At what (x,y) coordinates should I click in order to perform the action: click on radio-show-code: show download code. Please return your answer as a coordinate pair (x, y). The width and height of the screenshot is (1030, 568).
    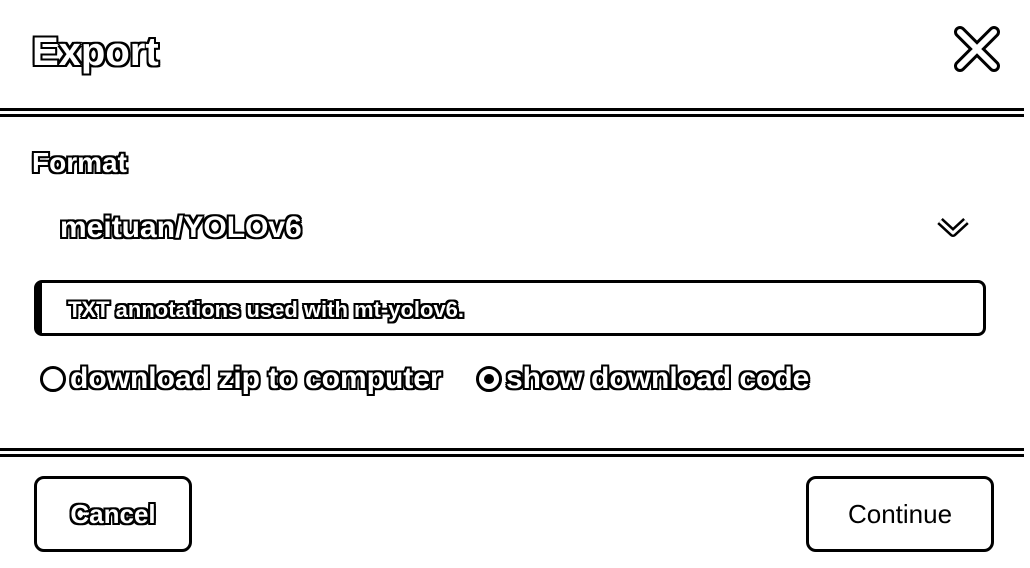
    Looking at the image, I should click on (642, 379).